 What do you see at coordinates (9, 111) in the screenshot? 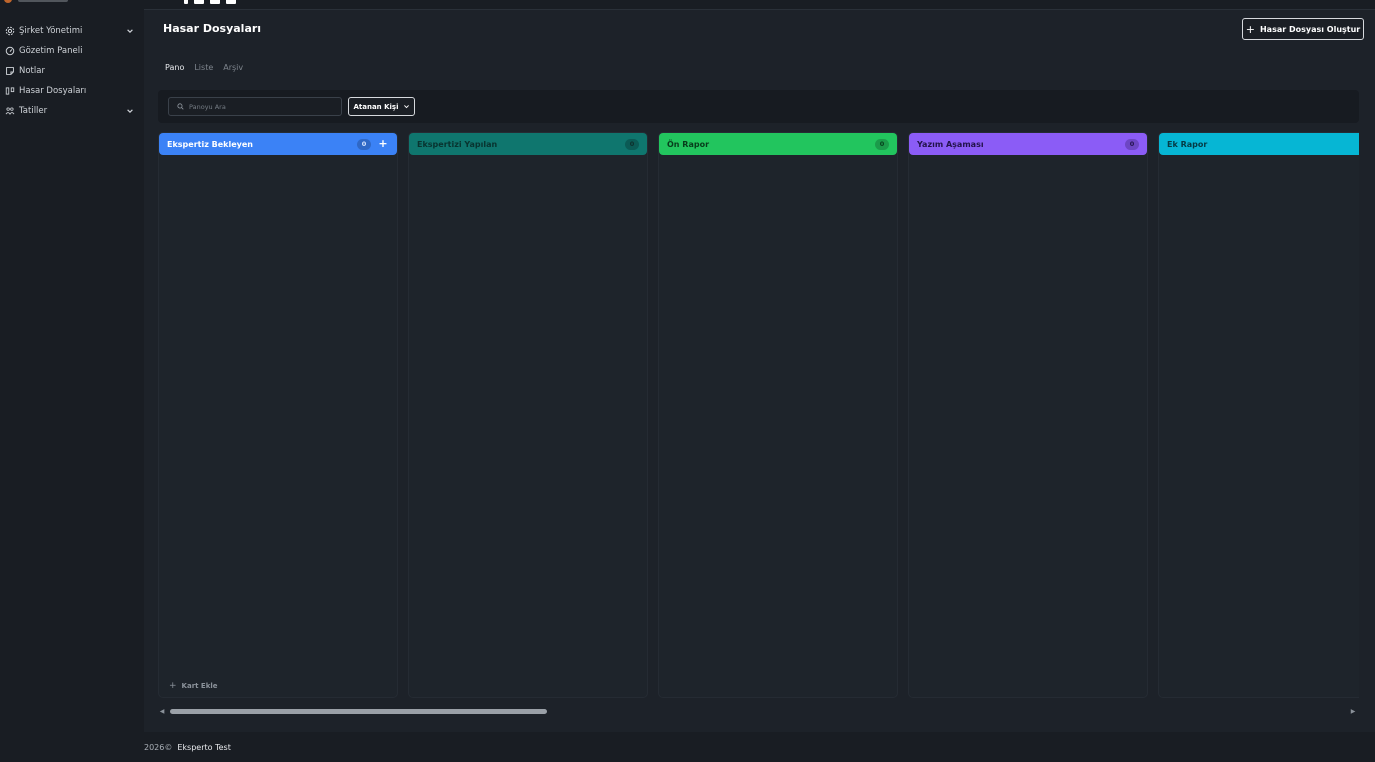
I see `people-icon` at bounding box center [9, 111].